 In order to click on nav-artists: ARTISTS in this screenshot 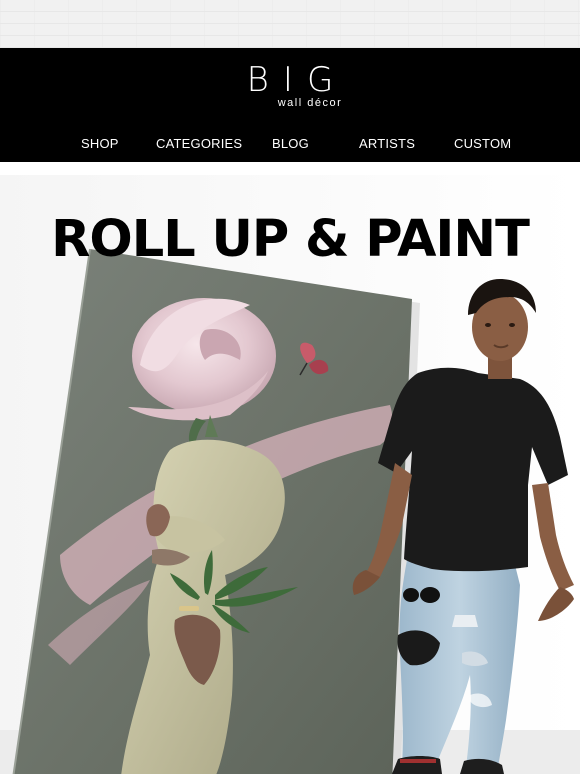, I will do `click(387, 143)`.